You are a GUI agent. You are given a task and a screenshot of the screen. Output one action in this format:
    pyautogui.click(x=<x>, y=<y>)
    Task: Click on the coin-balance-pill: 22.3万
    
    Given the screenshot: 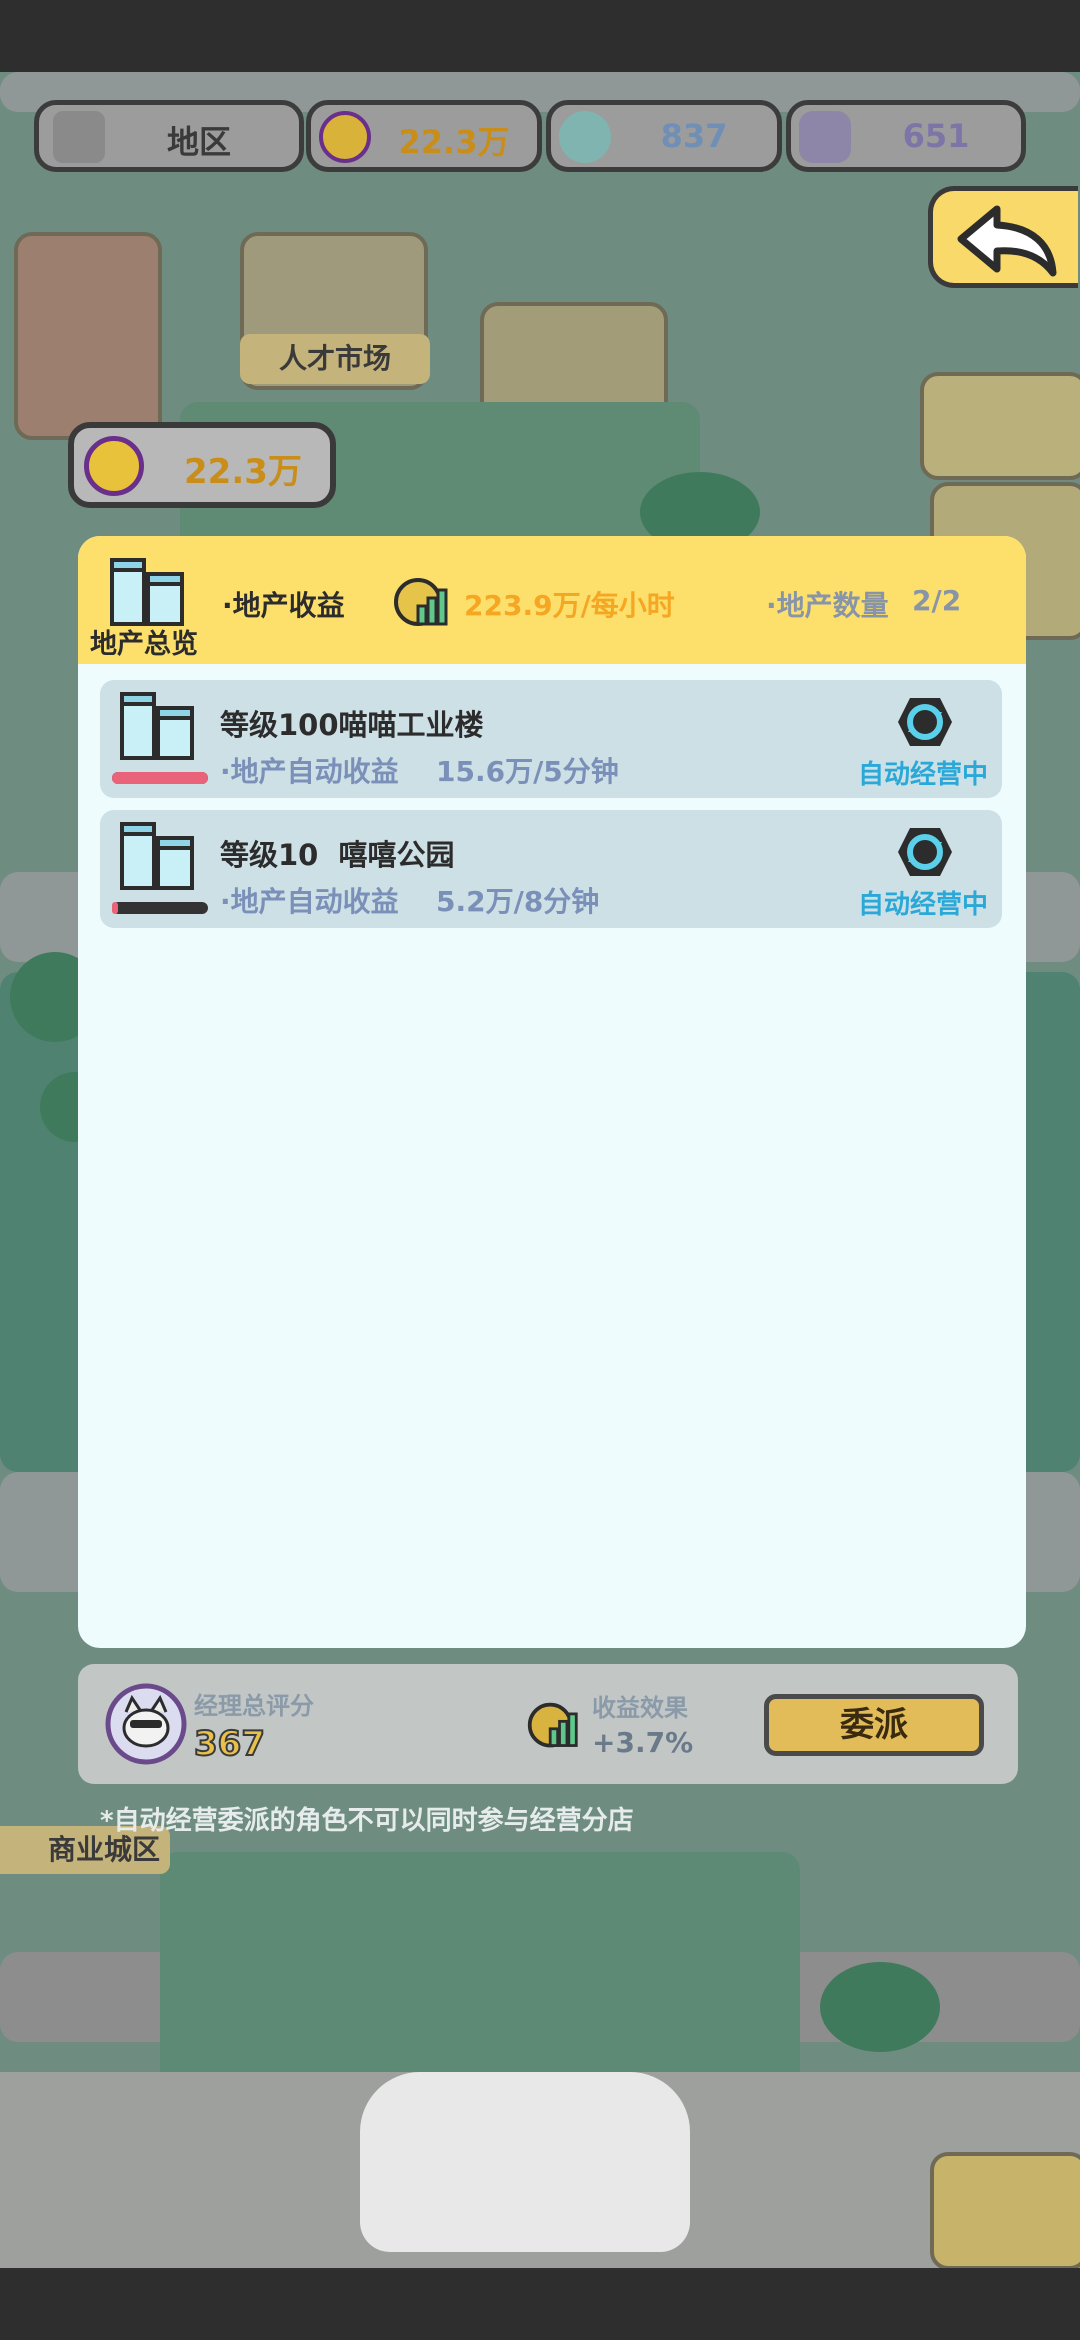 What is the action you would take?
    pyautogui.click(x=202, y=465)
    